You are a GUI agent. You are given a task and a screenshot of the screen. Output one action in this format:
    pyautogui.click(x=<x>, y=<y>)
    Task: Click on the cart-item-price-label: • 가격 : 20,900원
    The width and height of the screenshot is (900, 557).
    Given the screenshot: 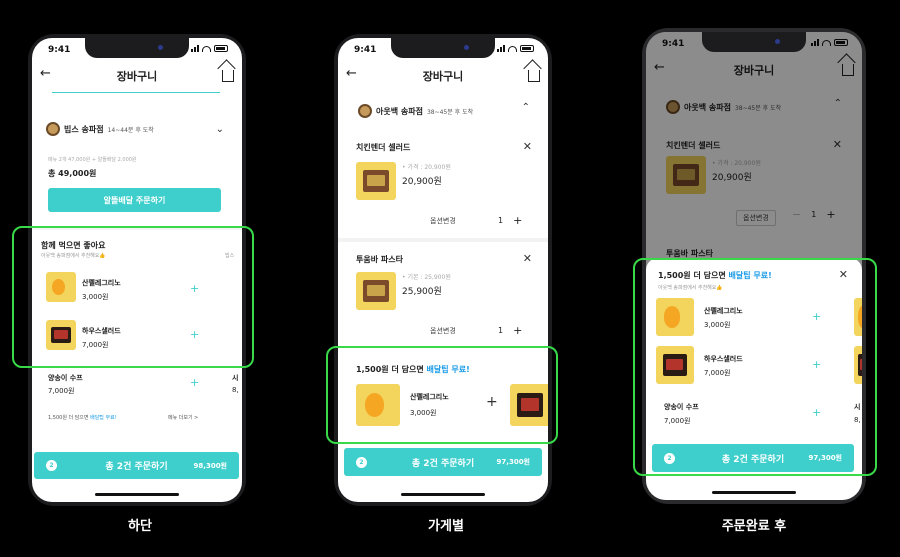 What is the action you would take?
    pyautogui.click(x=426, y=167)
    